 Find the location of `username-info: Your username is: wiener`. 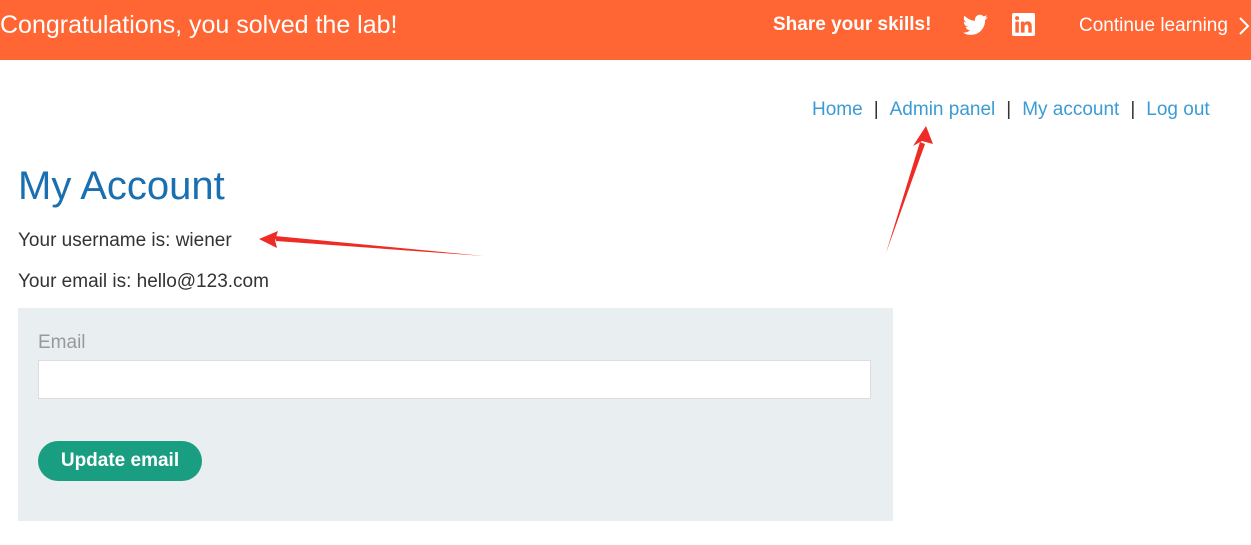

username-info: Your username is: wiener is located at coordinates (125, 240).